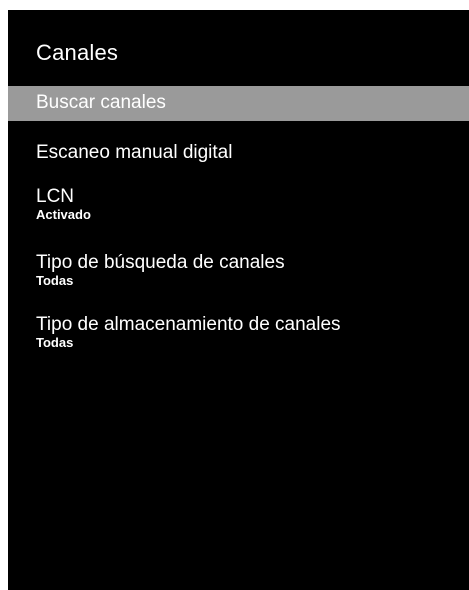 The height and width of the screenshot is (590, 469). What do you see at coordinates (55, 196) in the screenshot?
I see `menu-item-label: LCN` at bounding box center [55, 196].